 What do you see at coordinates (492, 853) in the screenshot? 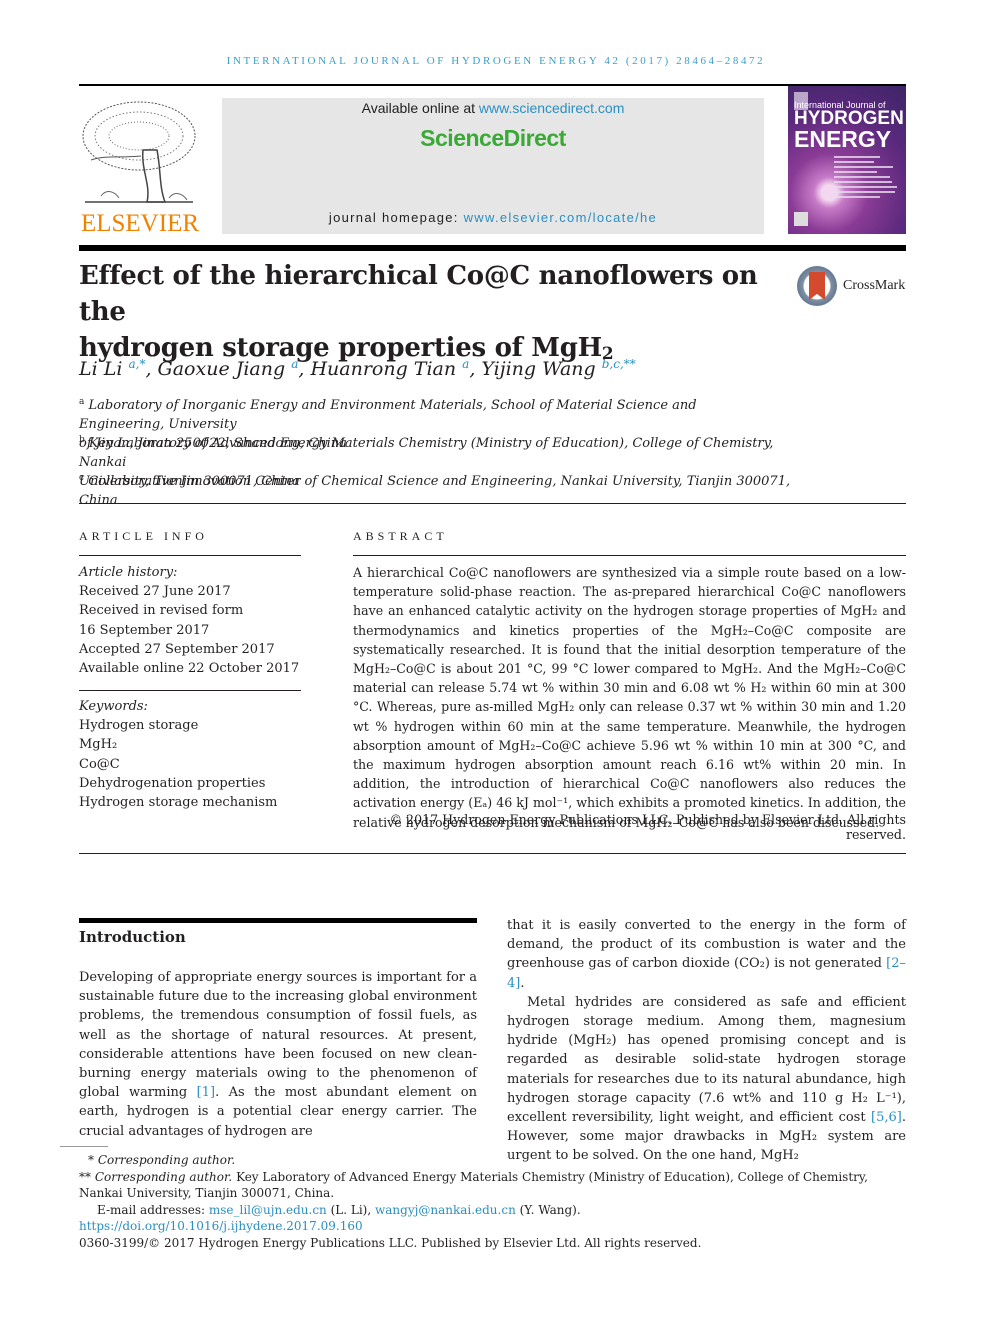
I see `abstract-bottom-rule` at bounding box center [492, 853].